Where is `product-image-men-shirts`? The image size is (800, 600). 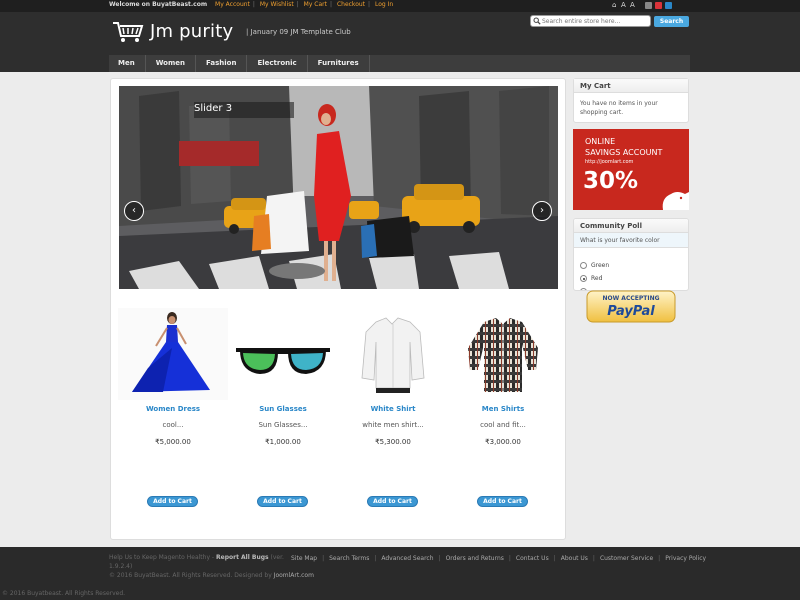 product-image-men-shirts is located at coordinates (503, 354).